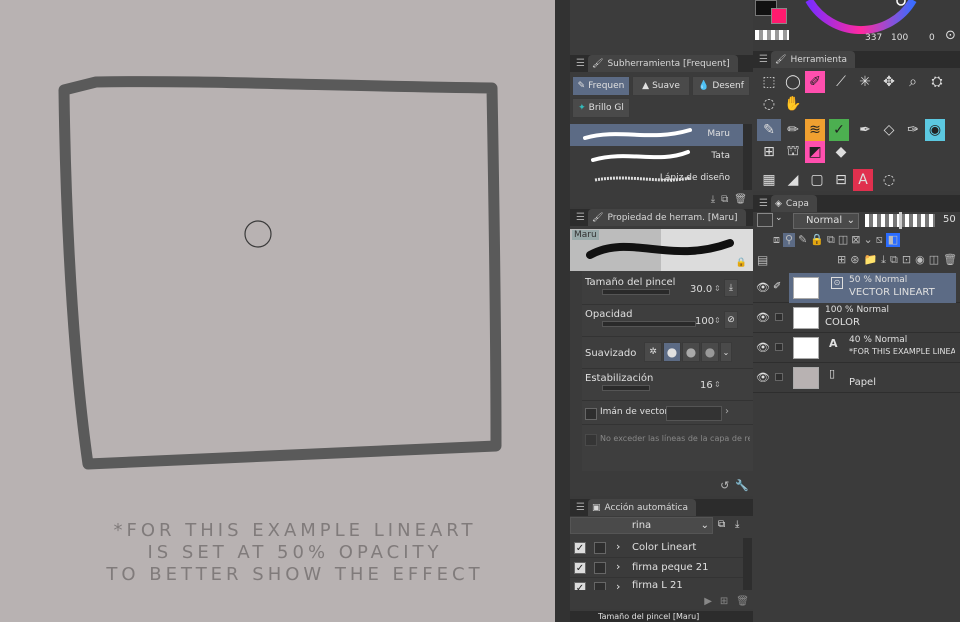 This screenshot has width=960, height=622. I want to click on transparent-color-swatch, so click(772, 35).